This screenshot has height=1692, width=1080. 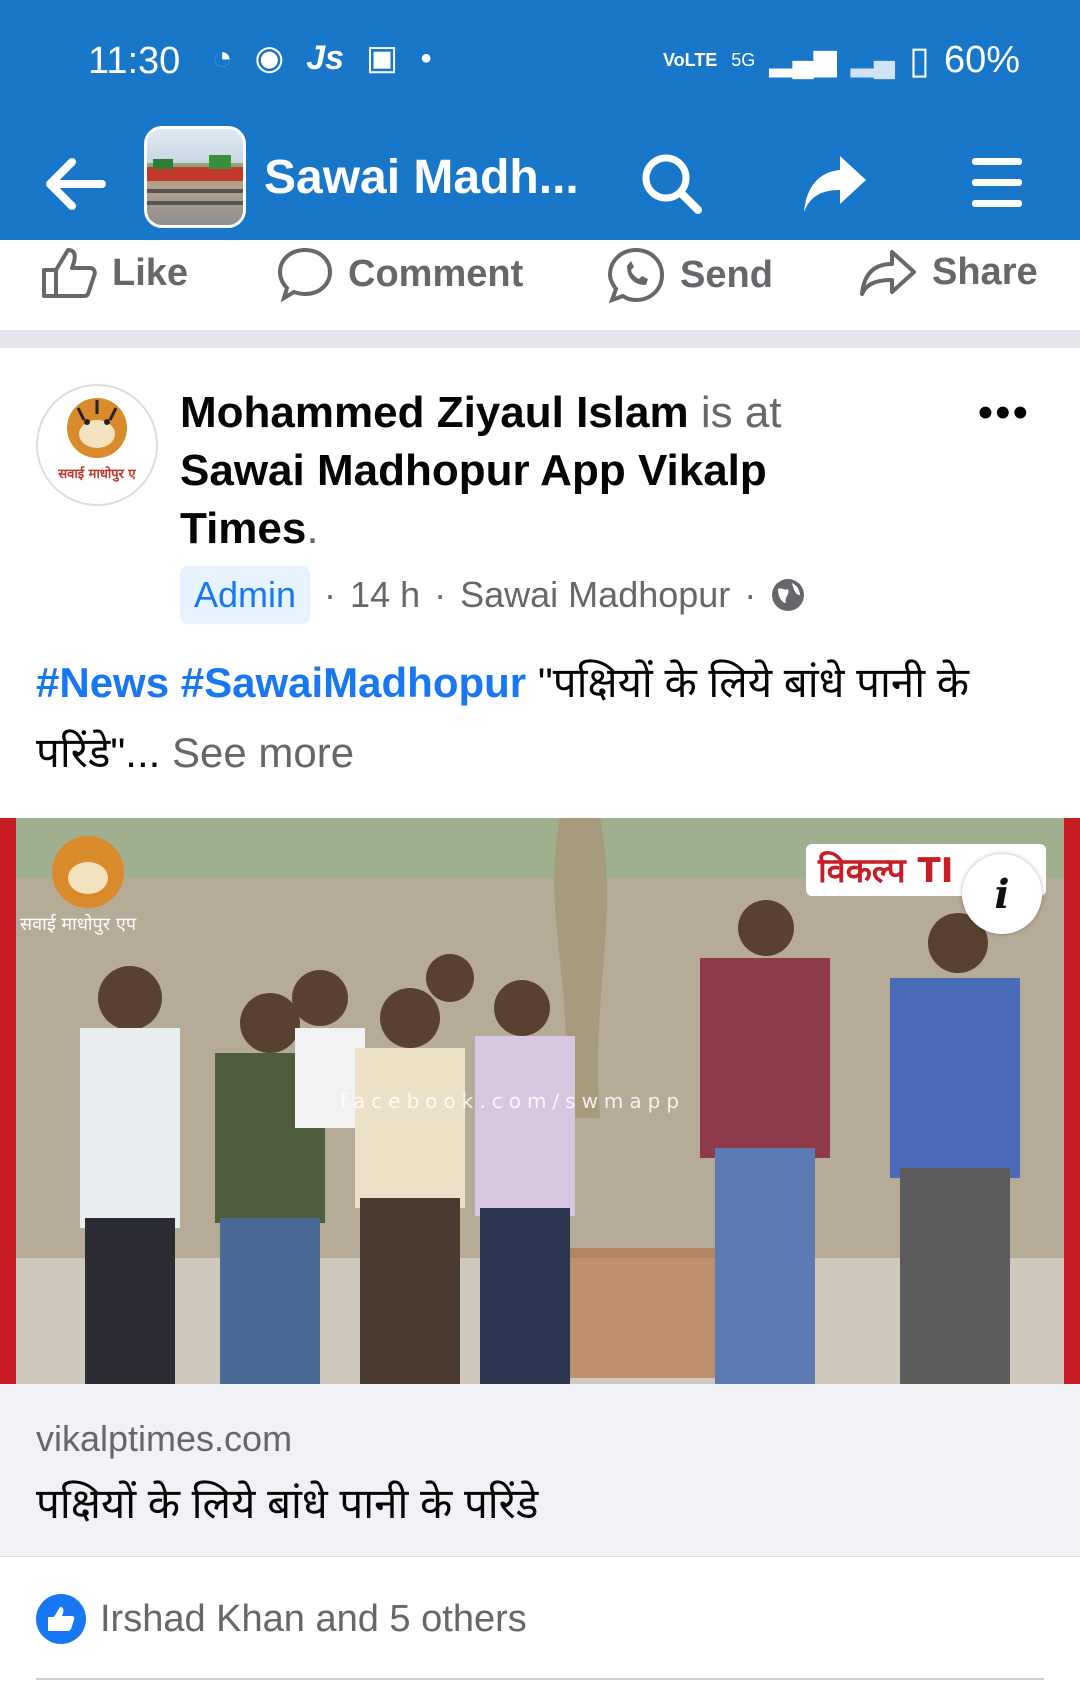 I want to click on menu-icon, so click(x=999, y=183).